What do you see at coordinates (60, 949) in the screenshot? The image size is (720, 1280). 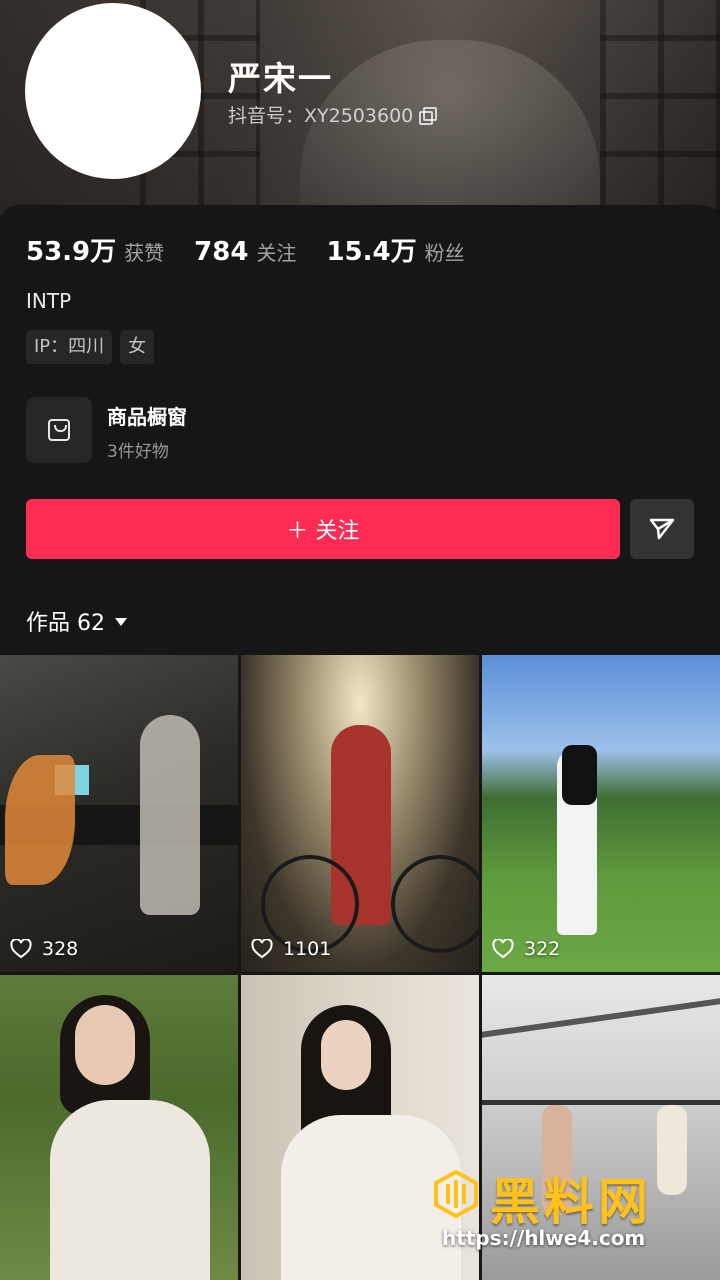 I see `video-likes-count: 328` at bounding box center [60, 949].